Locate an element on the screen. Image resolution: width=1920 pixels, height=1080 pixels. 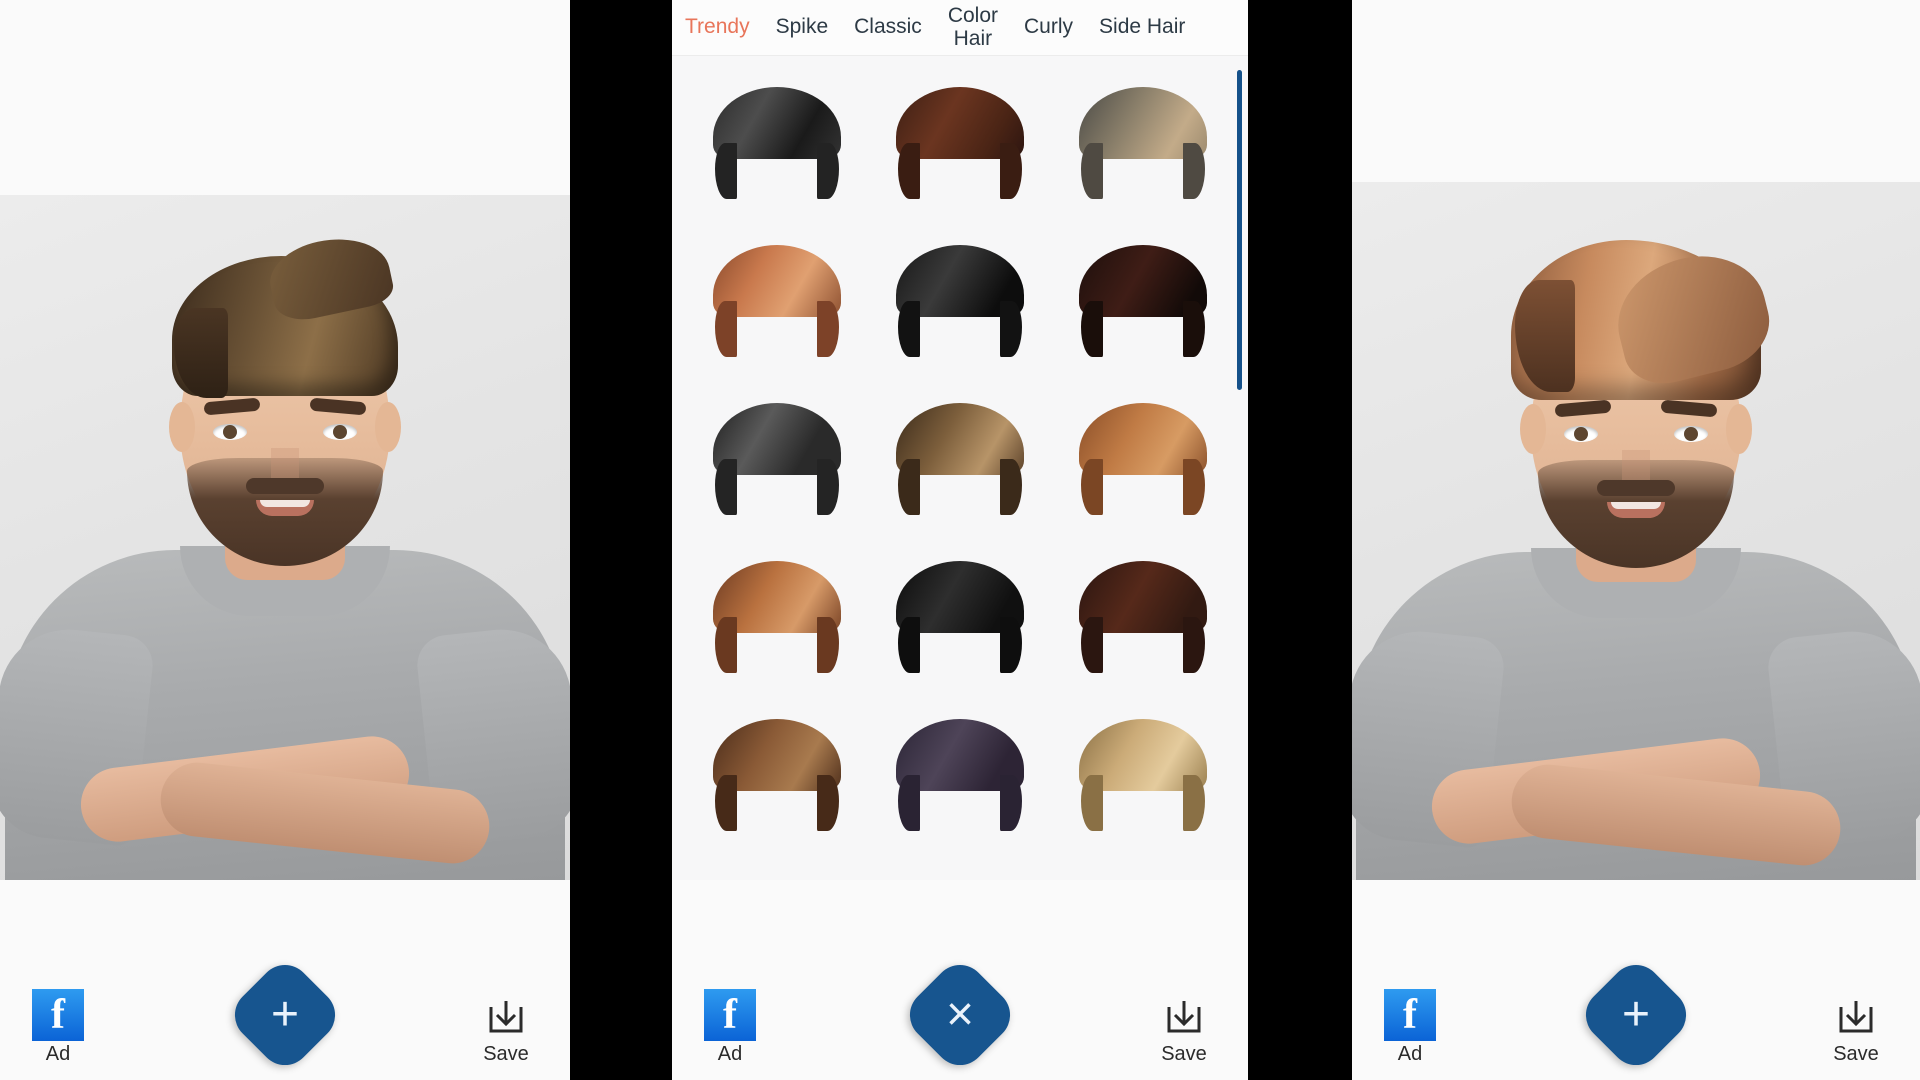
hairstyle-thumb-chestnut-brushed-back is located at coordinates (777, 775).